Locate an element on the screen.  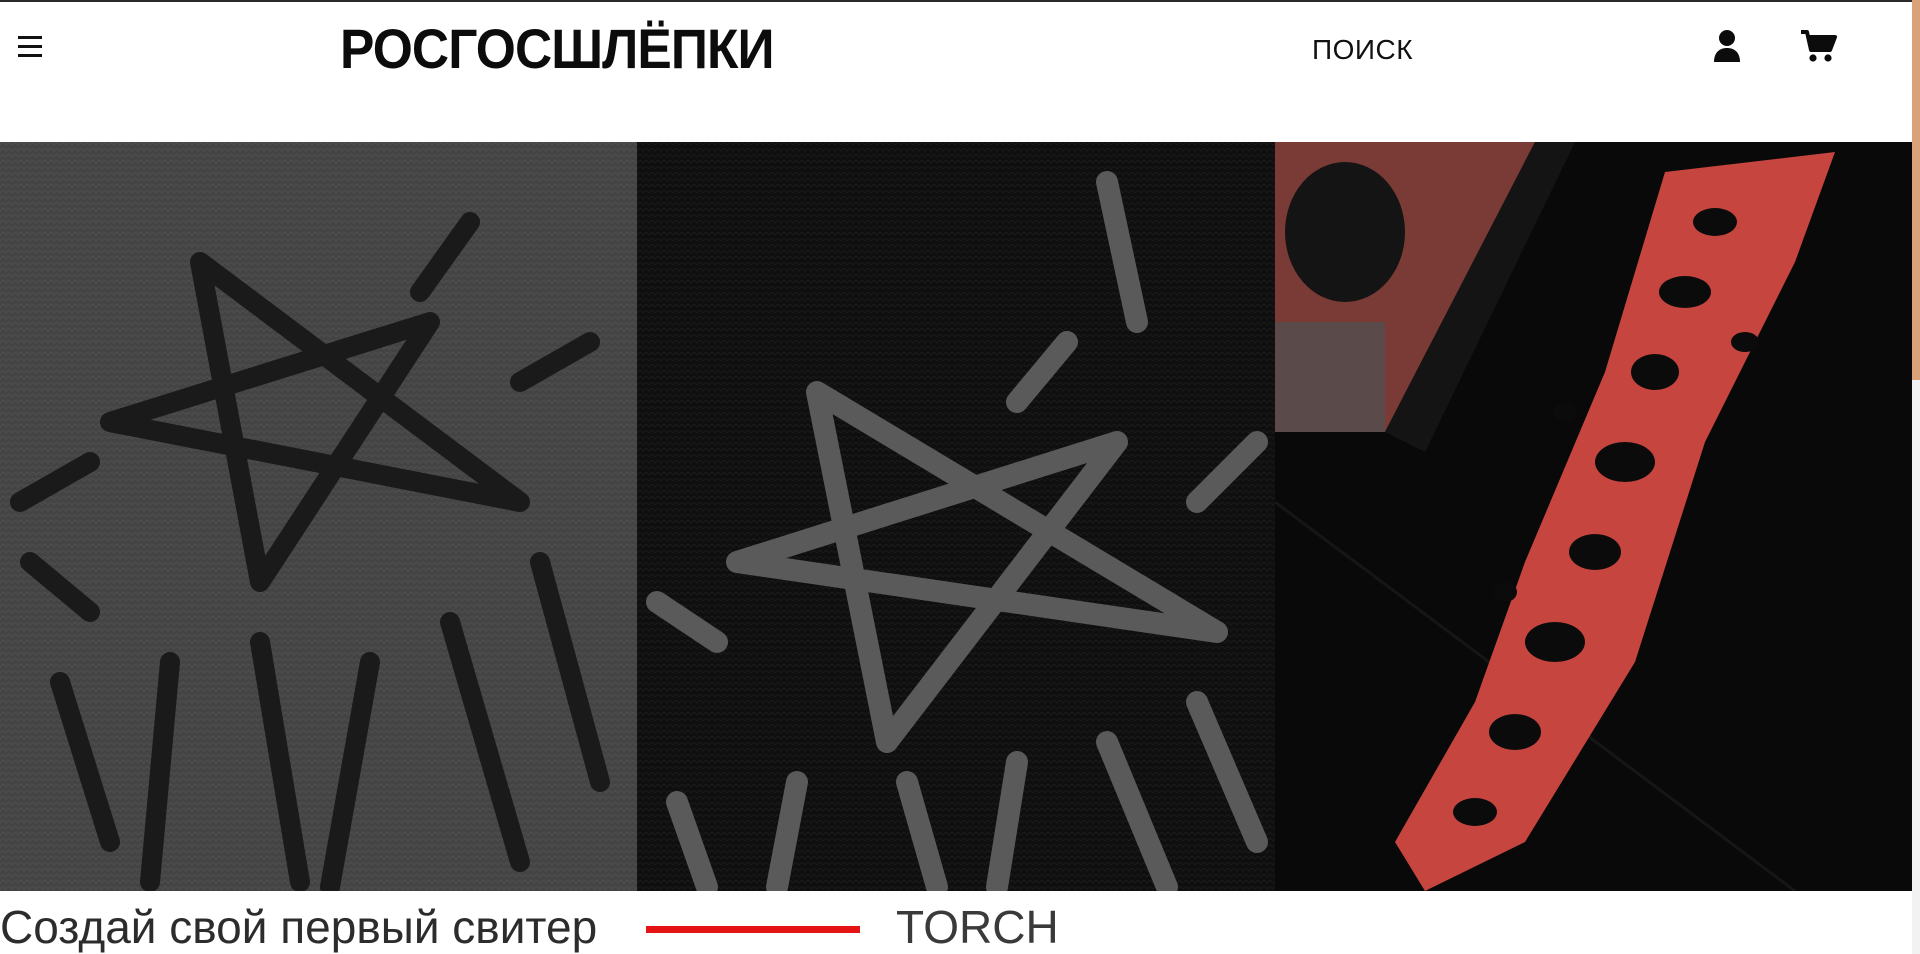
hamburger-icon is located at coordinates (30, 47).